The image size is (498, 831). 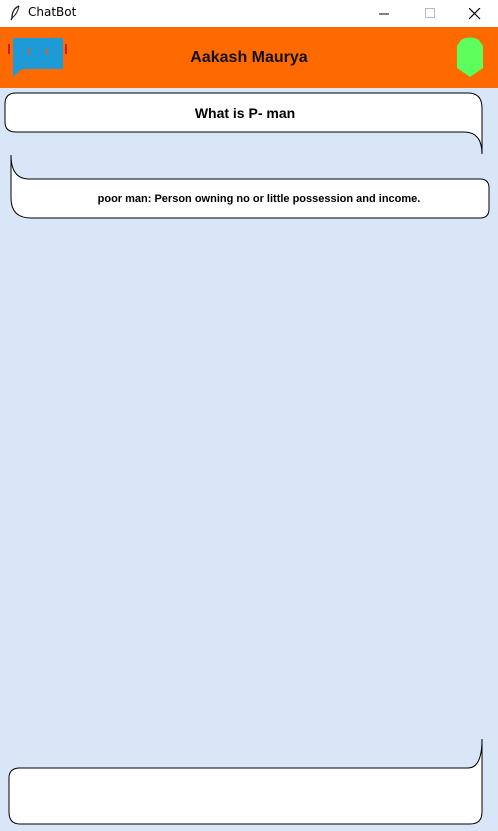 I want to click on close-button, so click(x=475, y=13).